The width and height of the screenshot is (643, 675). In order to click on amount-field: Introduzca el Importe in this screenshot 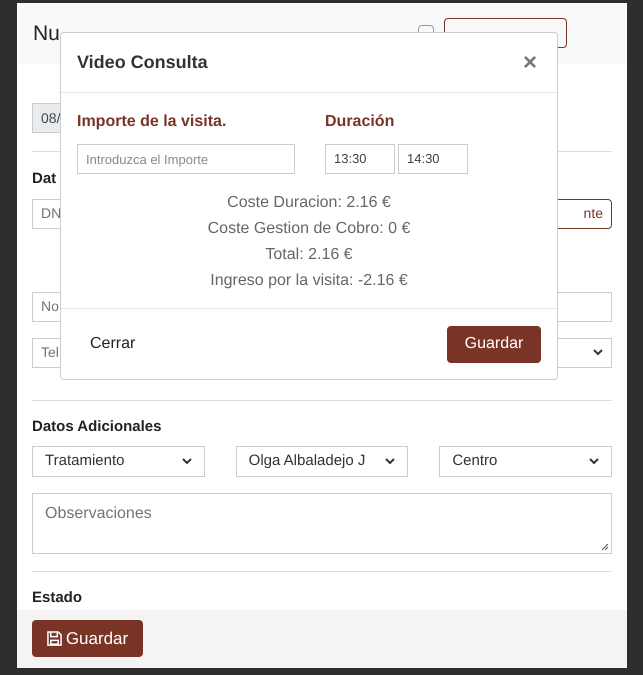, I will do `click(186, 159)`.